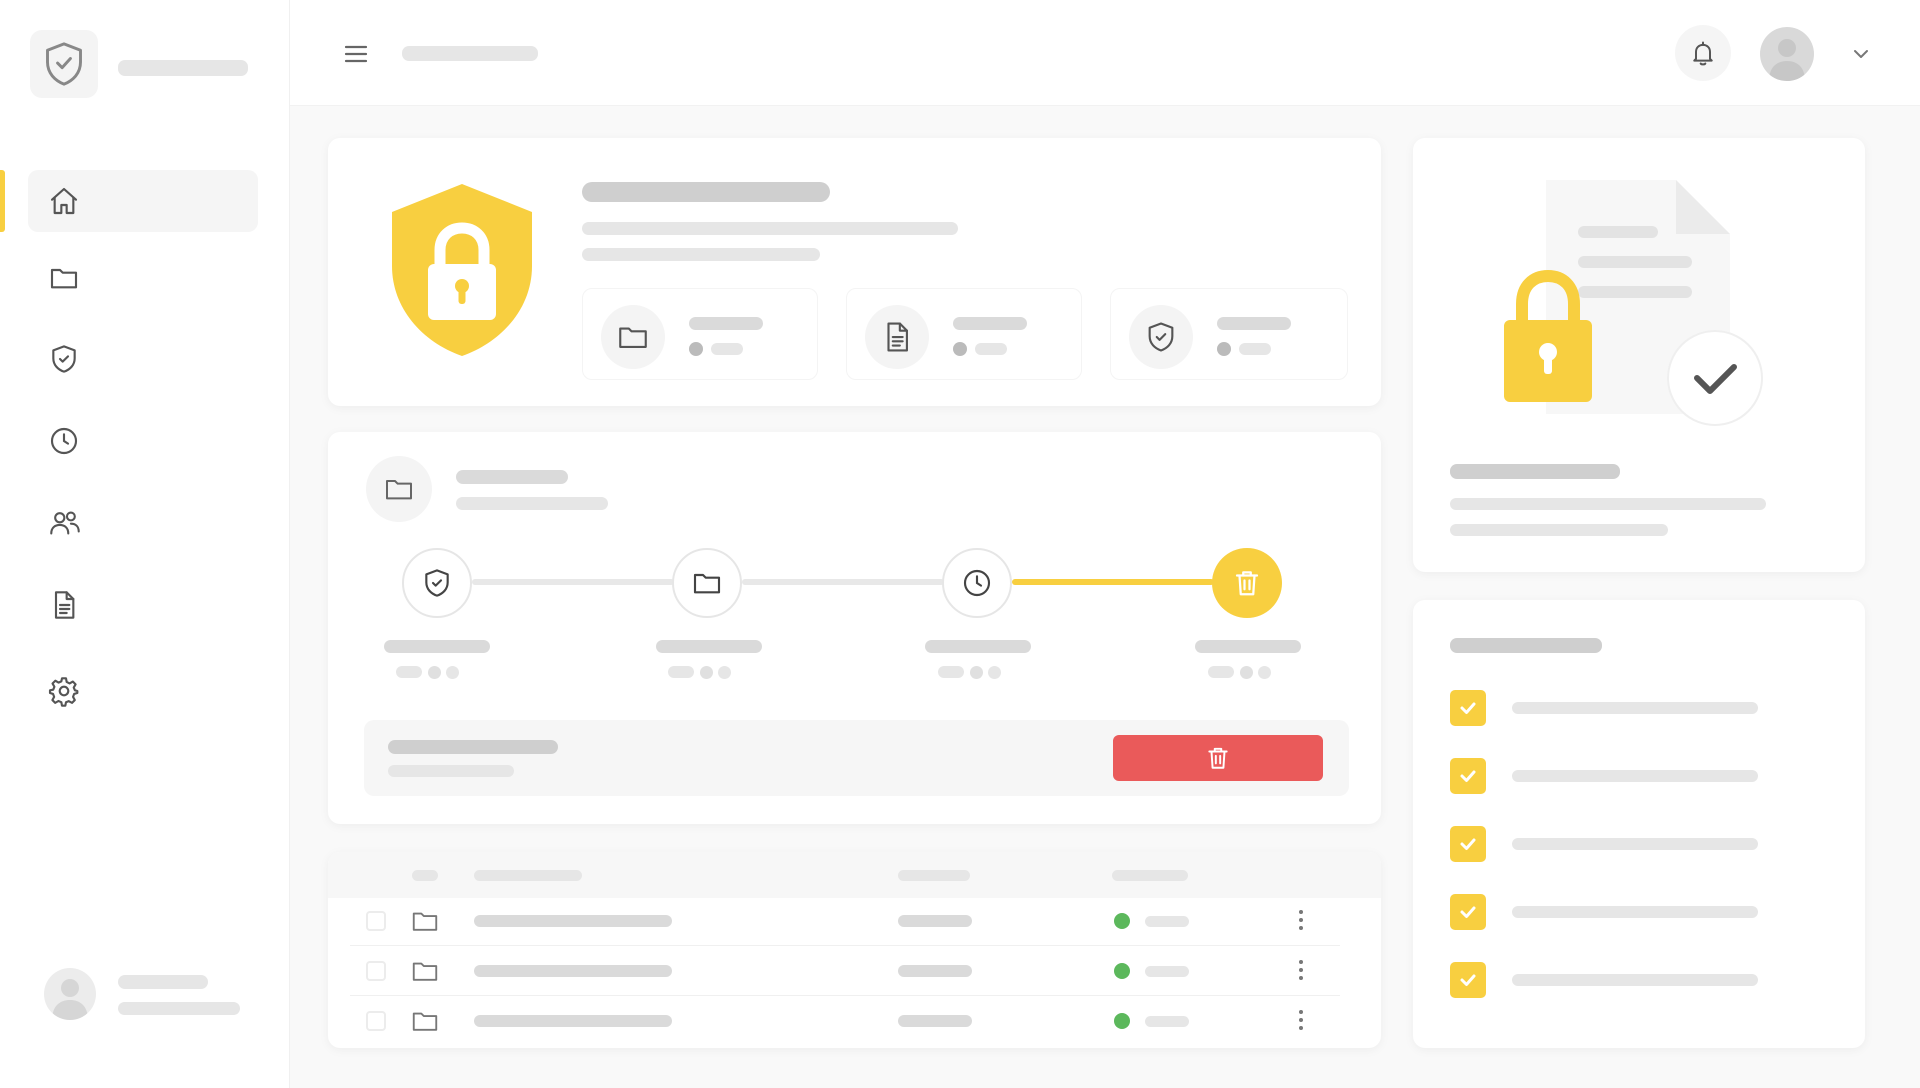  I want to click on workflow-step-schedule, so click(977, 583).